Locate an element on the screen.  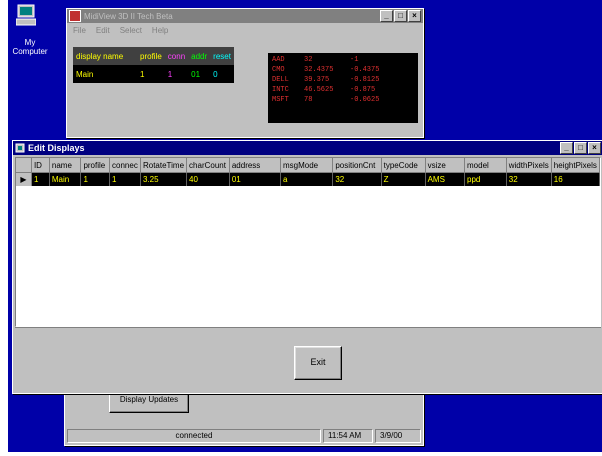
col-header: RotateTime is located at coordinates (164, 165).